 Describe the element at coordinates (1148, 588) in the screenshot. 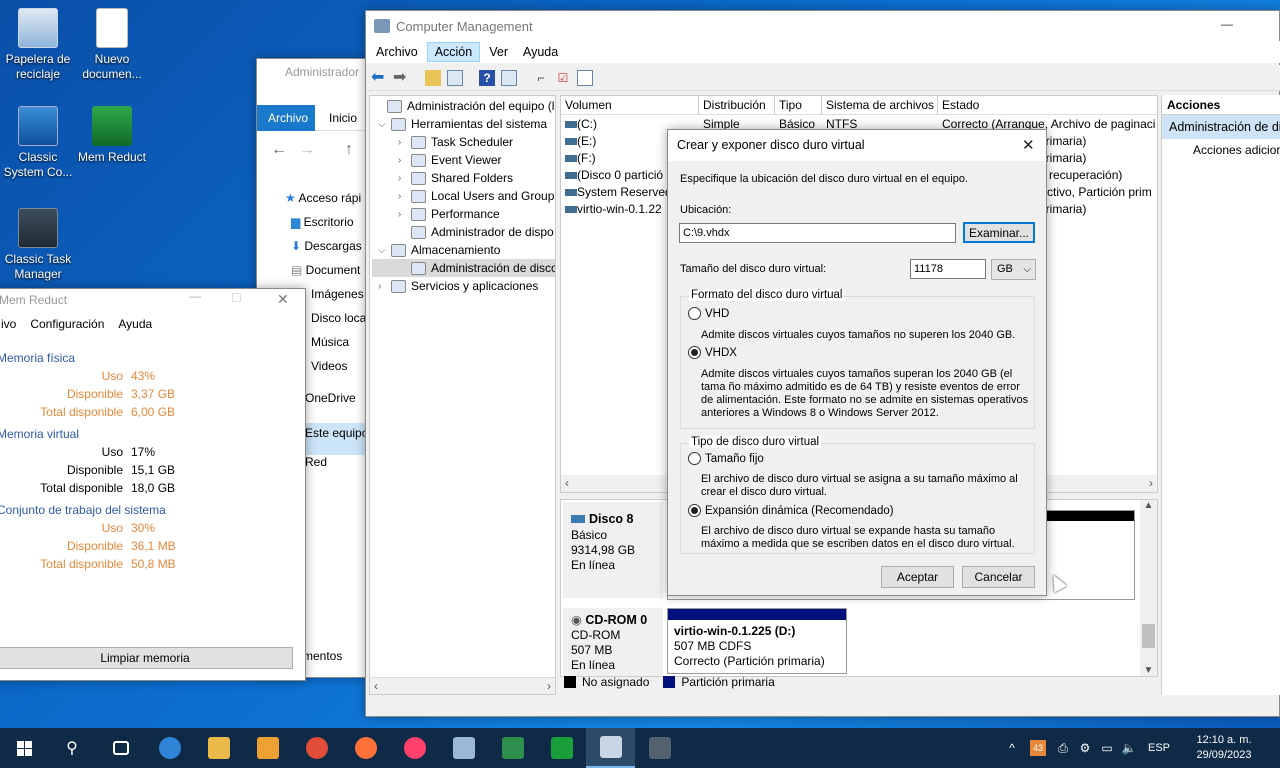

I see `disk-graph-vscroll: ▲ ▼` at that location.